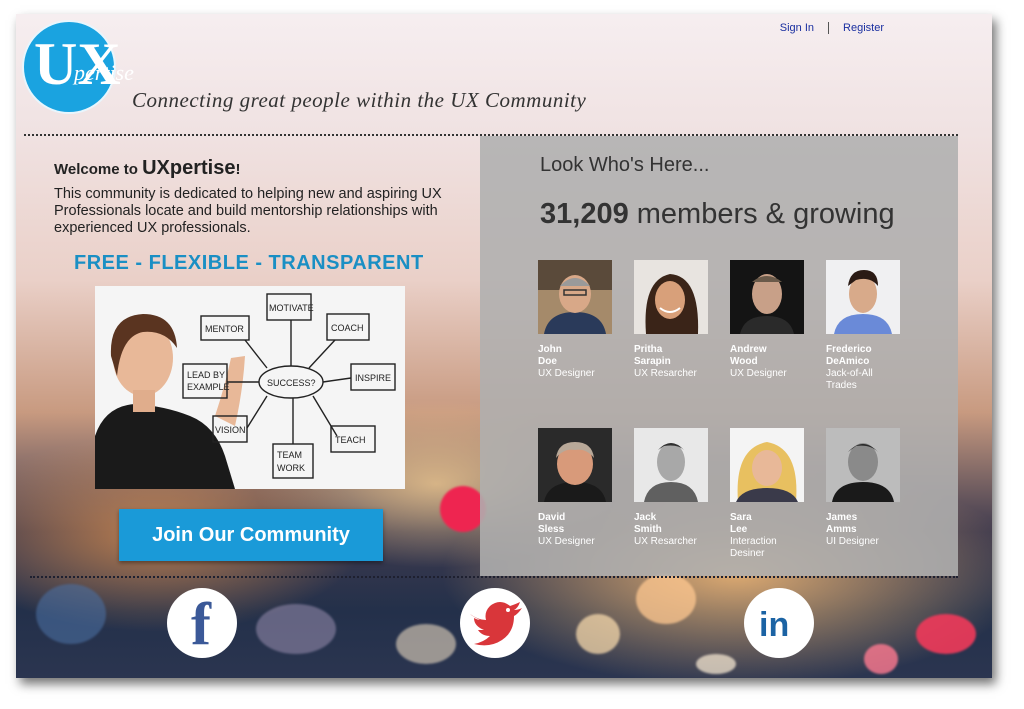  Describe the element at coordinates (841, 385) in the screenshot. I see `member-role-line-2: Trades` at that location.